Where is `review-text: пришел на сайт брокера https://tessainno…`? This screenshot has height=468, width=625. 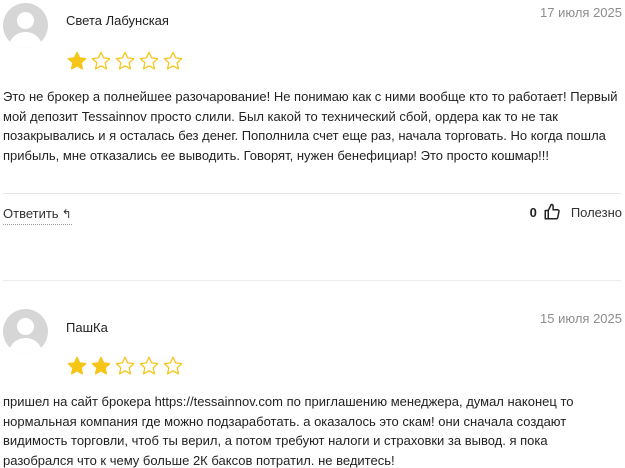 review-text: пришел на сайт брокера https://tessainno… is located at coordinates (288, 431).